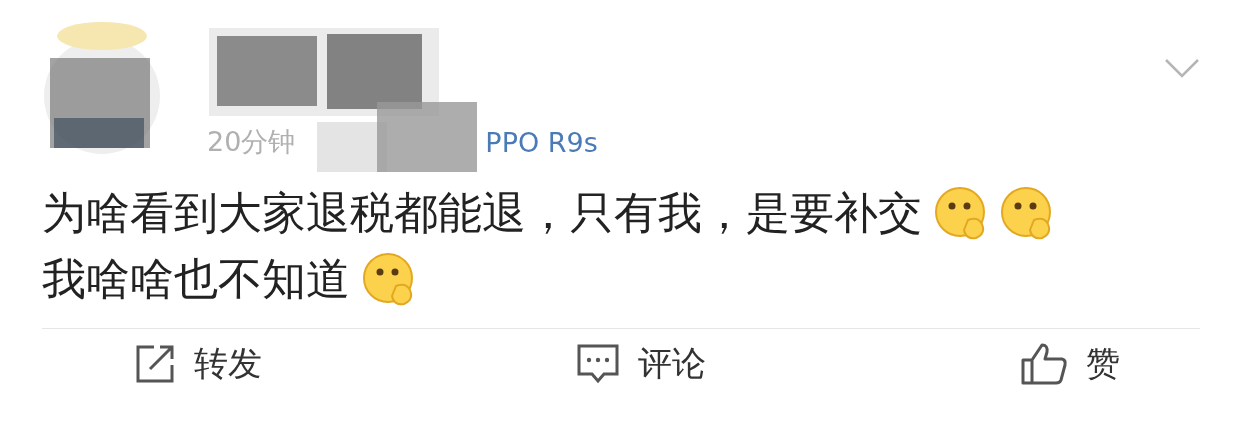 The image size is (1242, 429). Describe the element at coordinates (198, 364) in the screenshot. I see `action-button: 转发` at that location.